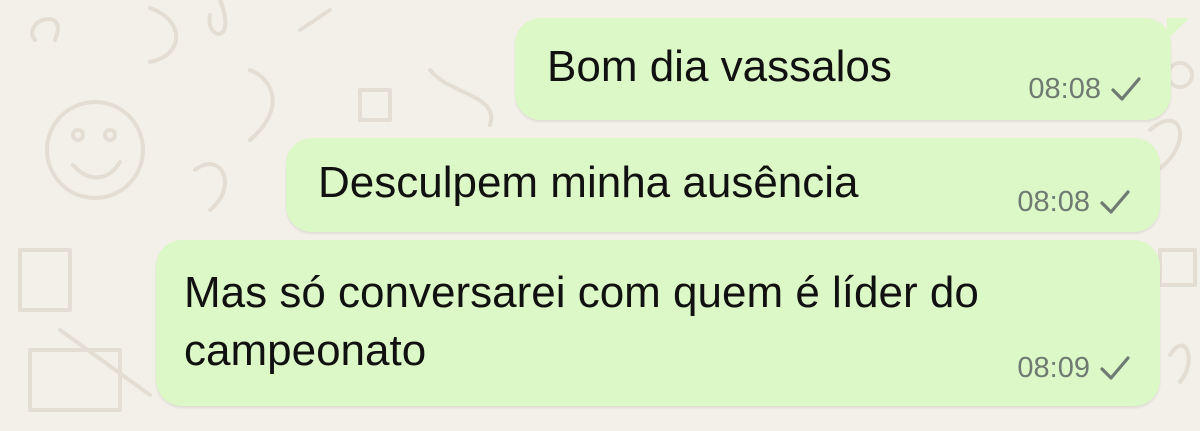 This screenshot has height=431, width=1200. Describe the element at coordinates (588, 182) in the screenshot. I see `message-text: Desculpem minha ausência` at that location.